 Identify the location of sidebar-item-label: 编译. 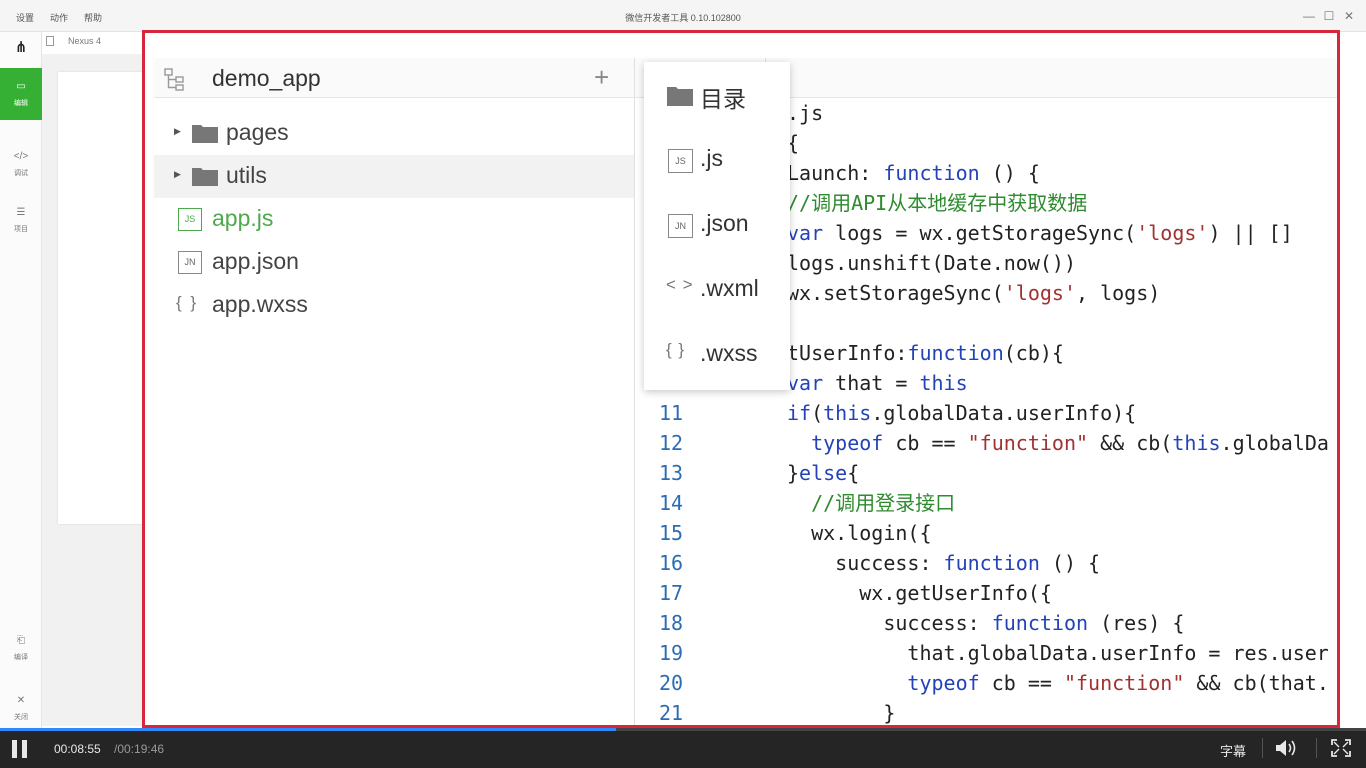
(21, 657).